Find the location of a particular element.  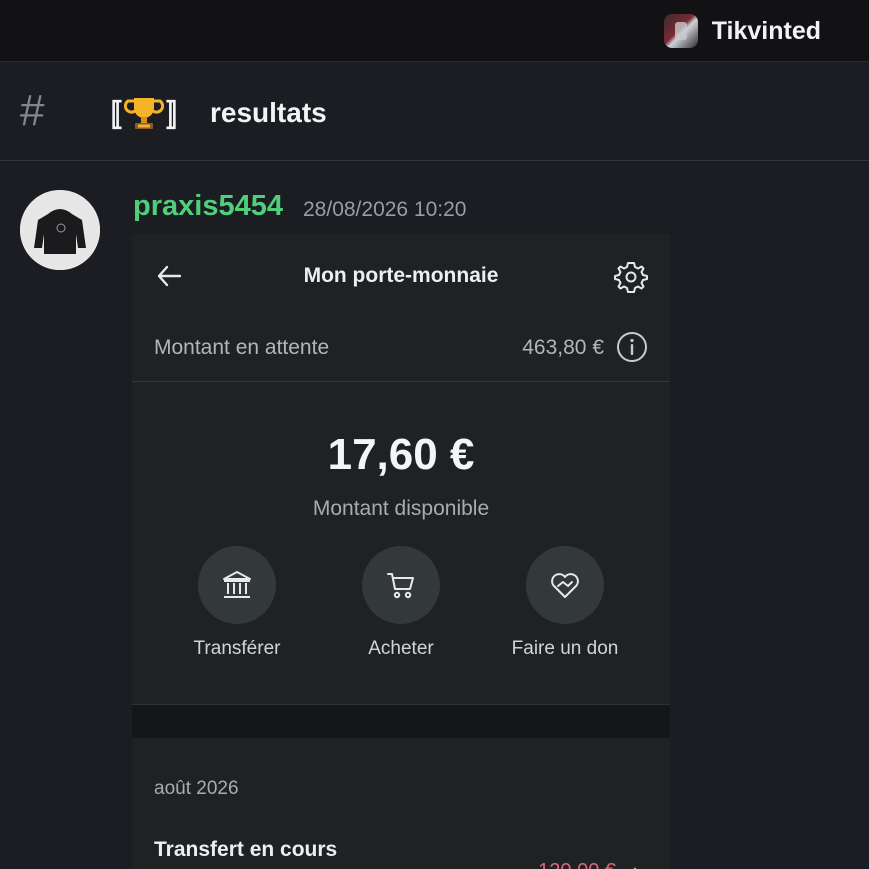

info-icon is located at coordinates (632, 347).